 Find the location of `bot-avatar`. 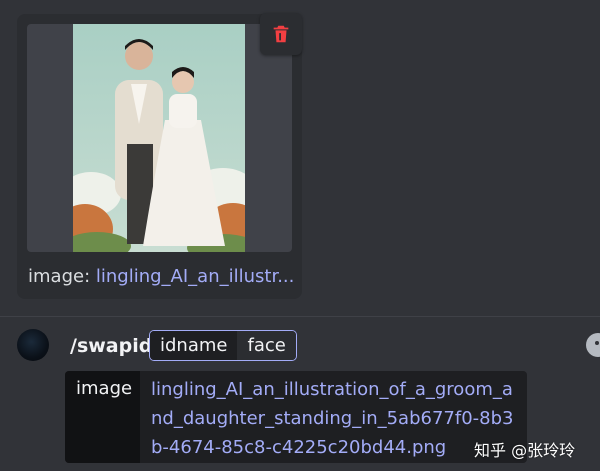

bot-avatar is located at coordinates (33, 345).